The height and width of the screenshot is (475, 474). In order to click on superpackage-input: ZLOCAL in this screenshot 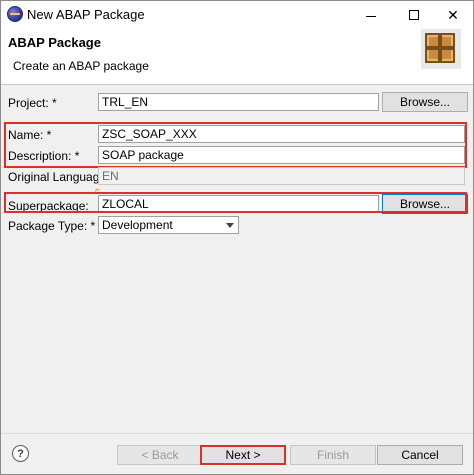, I will do `click(238, 204)`.